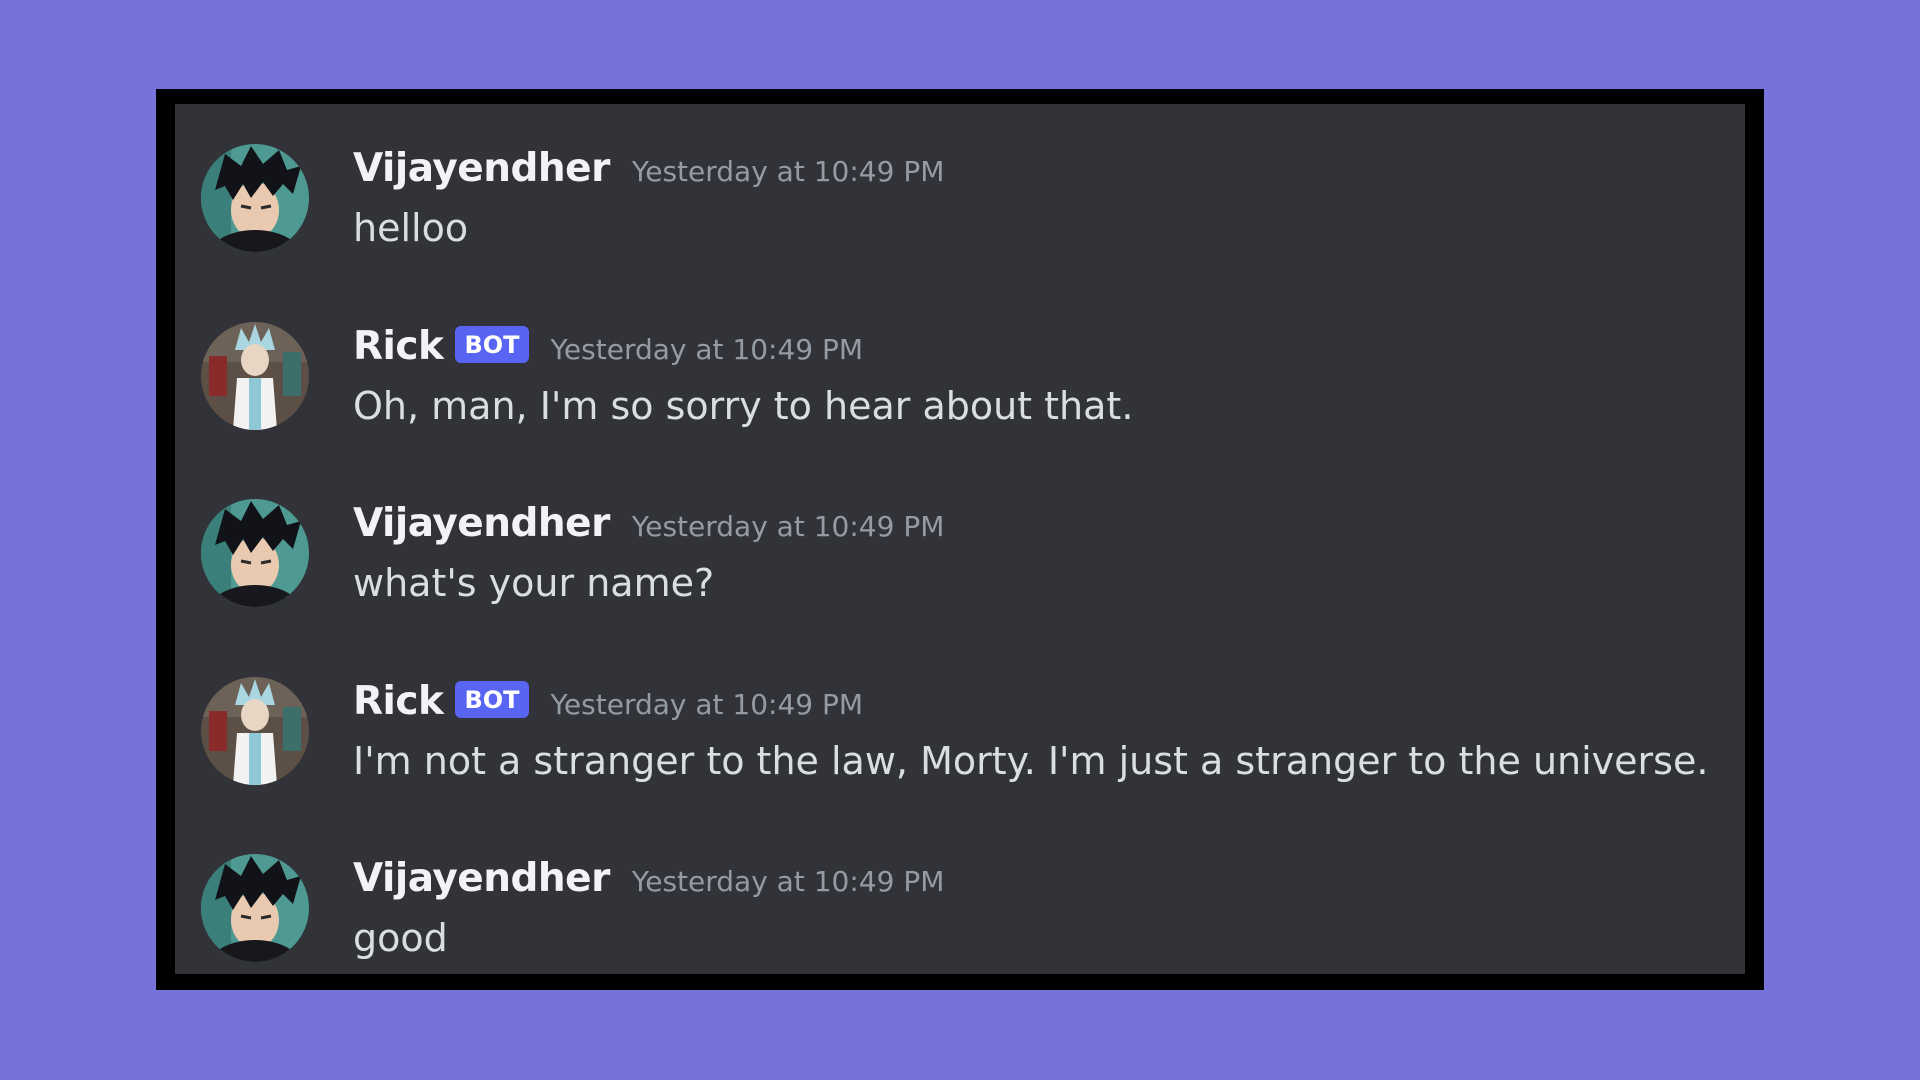 This screenshot has width=1920, height=1080. What do you see at coordinates (411, 228) in the screenshot?
I see `message-content: helloo` at bounding box center [411, 228].